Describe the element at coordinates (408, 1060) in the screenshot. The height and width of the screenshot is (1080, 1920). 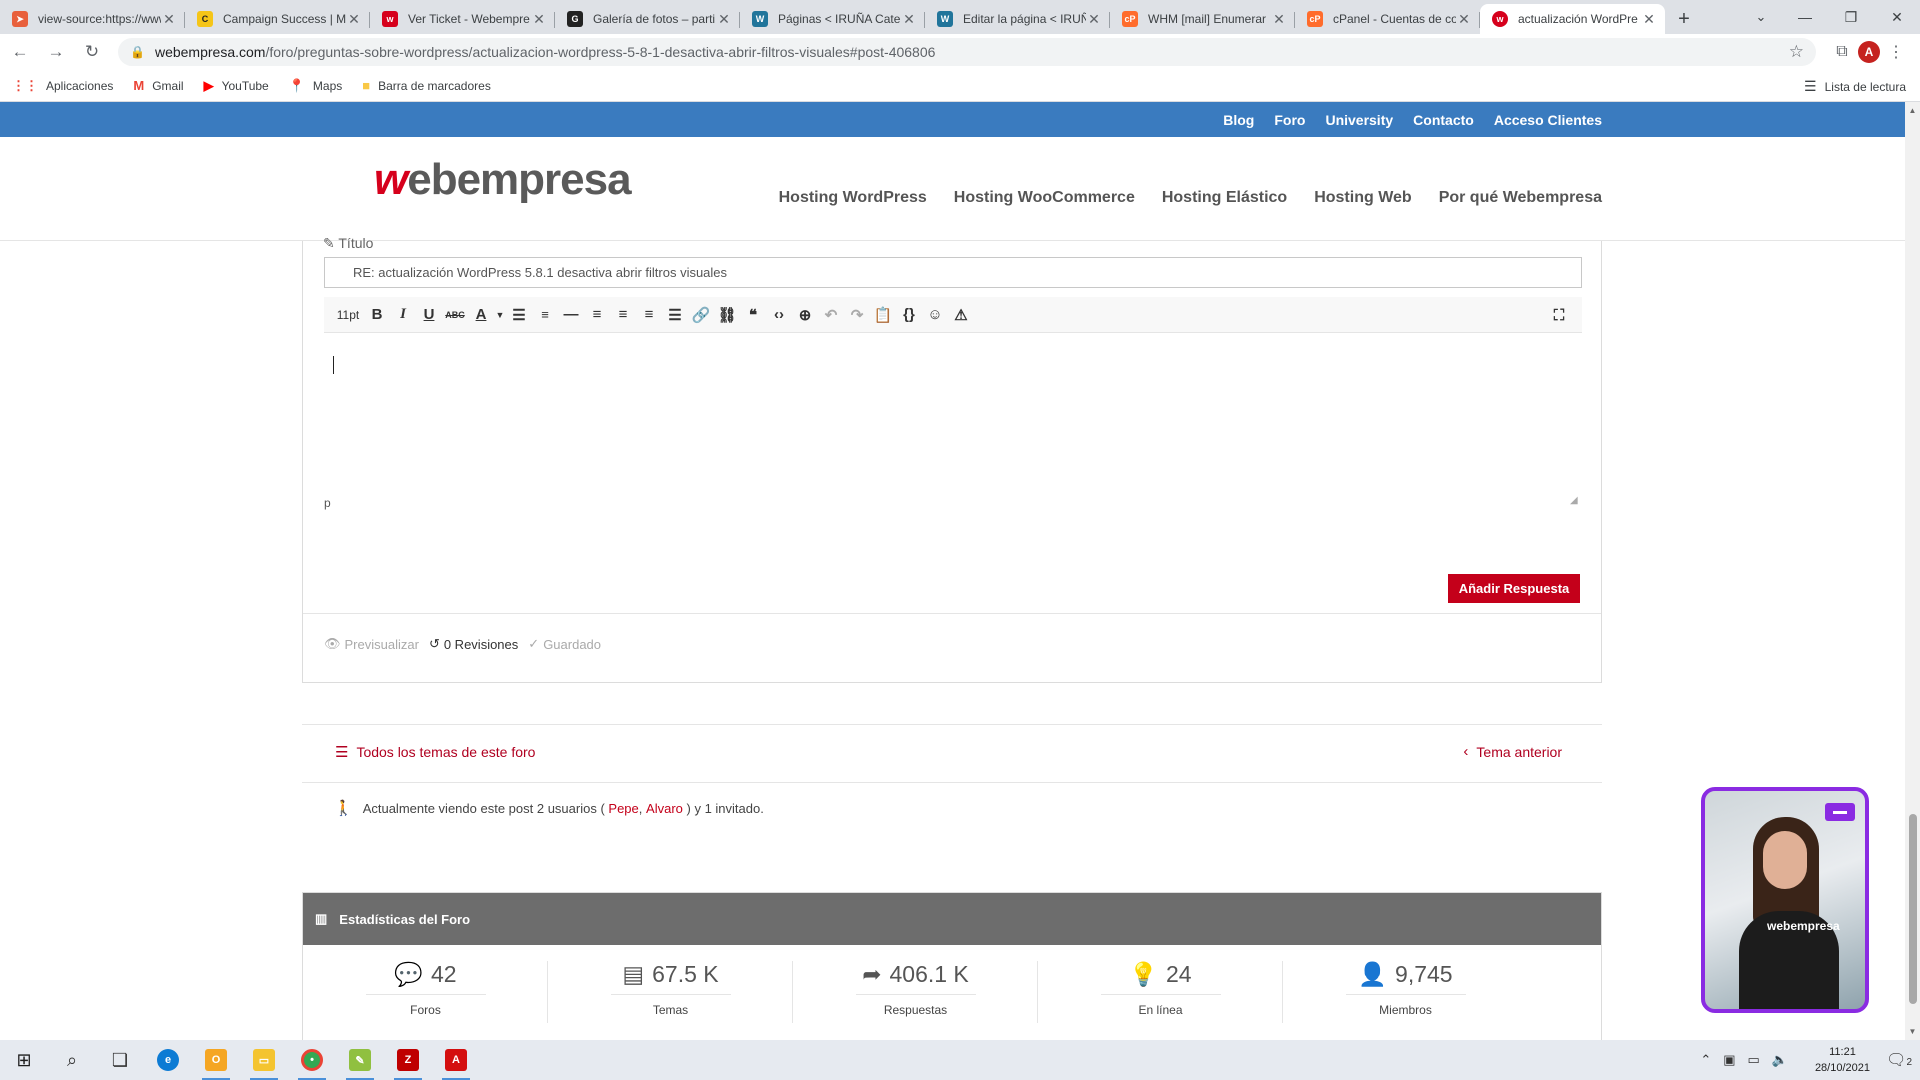
I see `filezilla-icon: Z` at that location.